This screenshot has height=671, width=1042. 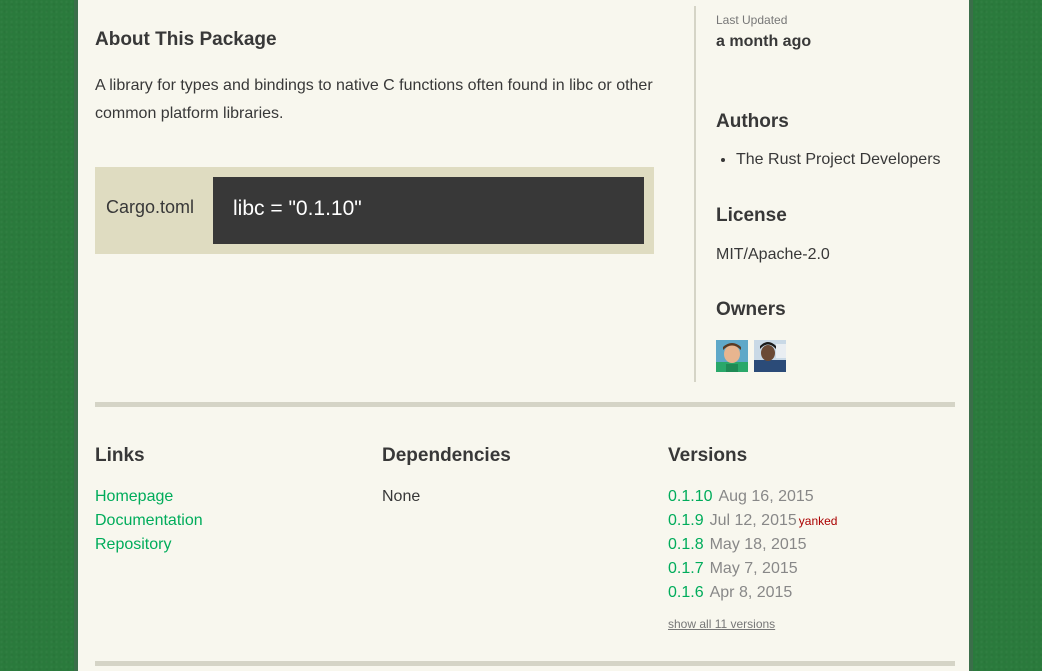 What do you see at coordinates (186, 39) in the screenshot?
I see `about-title: About This Package` at bounding box center [186, 39].